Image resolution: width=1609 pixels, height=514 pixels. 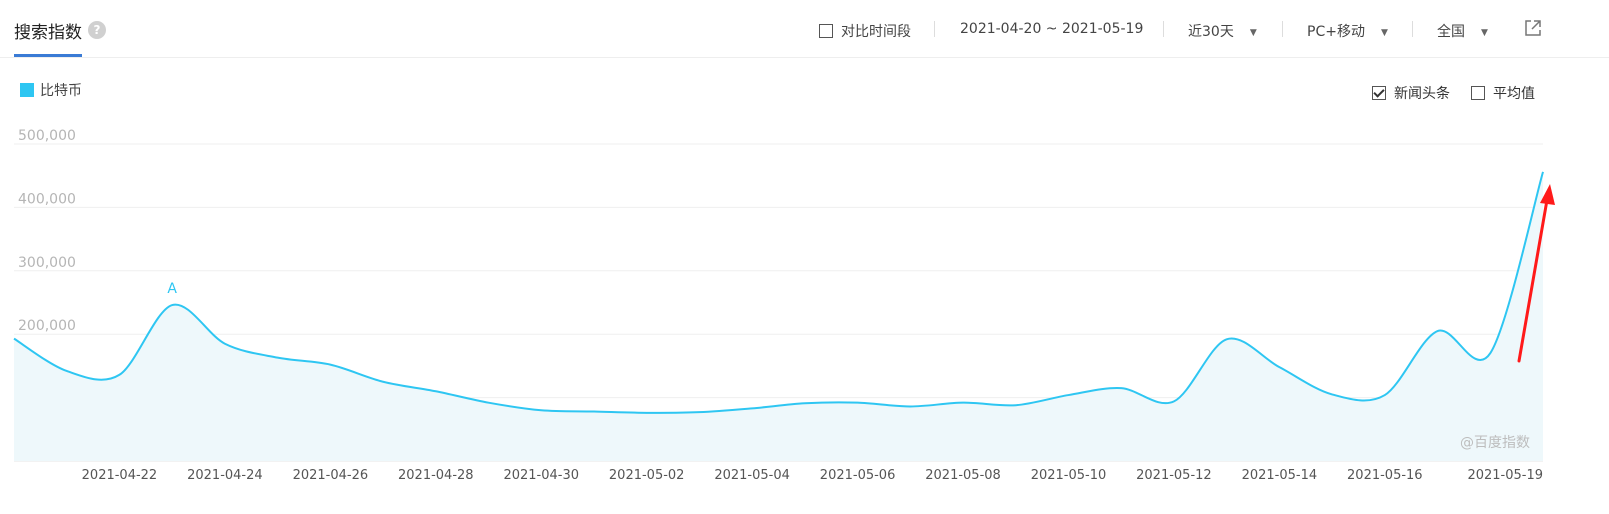 What do you see at coordinates (172, 289) in the screenshot?
I see `annotation-marker: A` at bounding box center [172, 289].